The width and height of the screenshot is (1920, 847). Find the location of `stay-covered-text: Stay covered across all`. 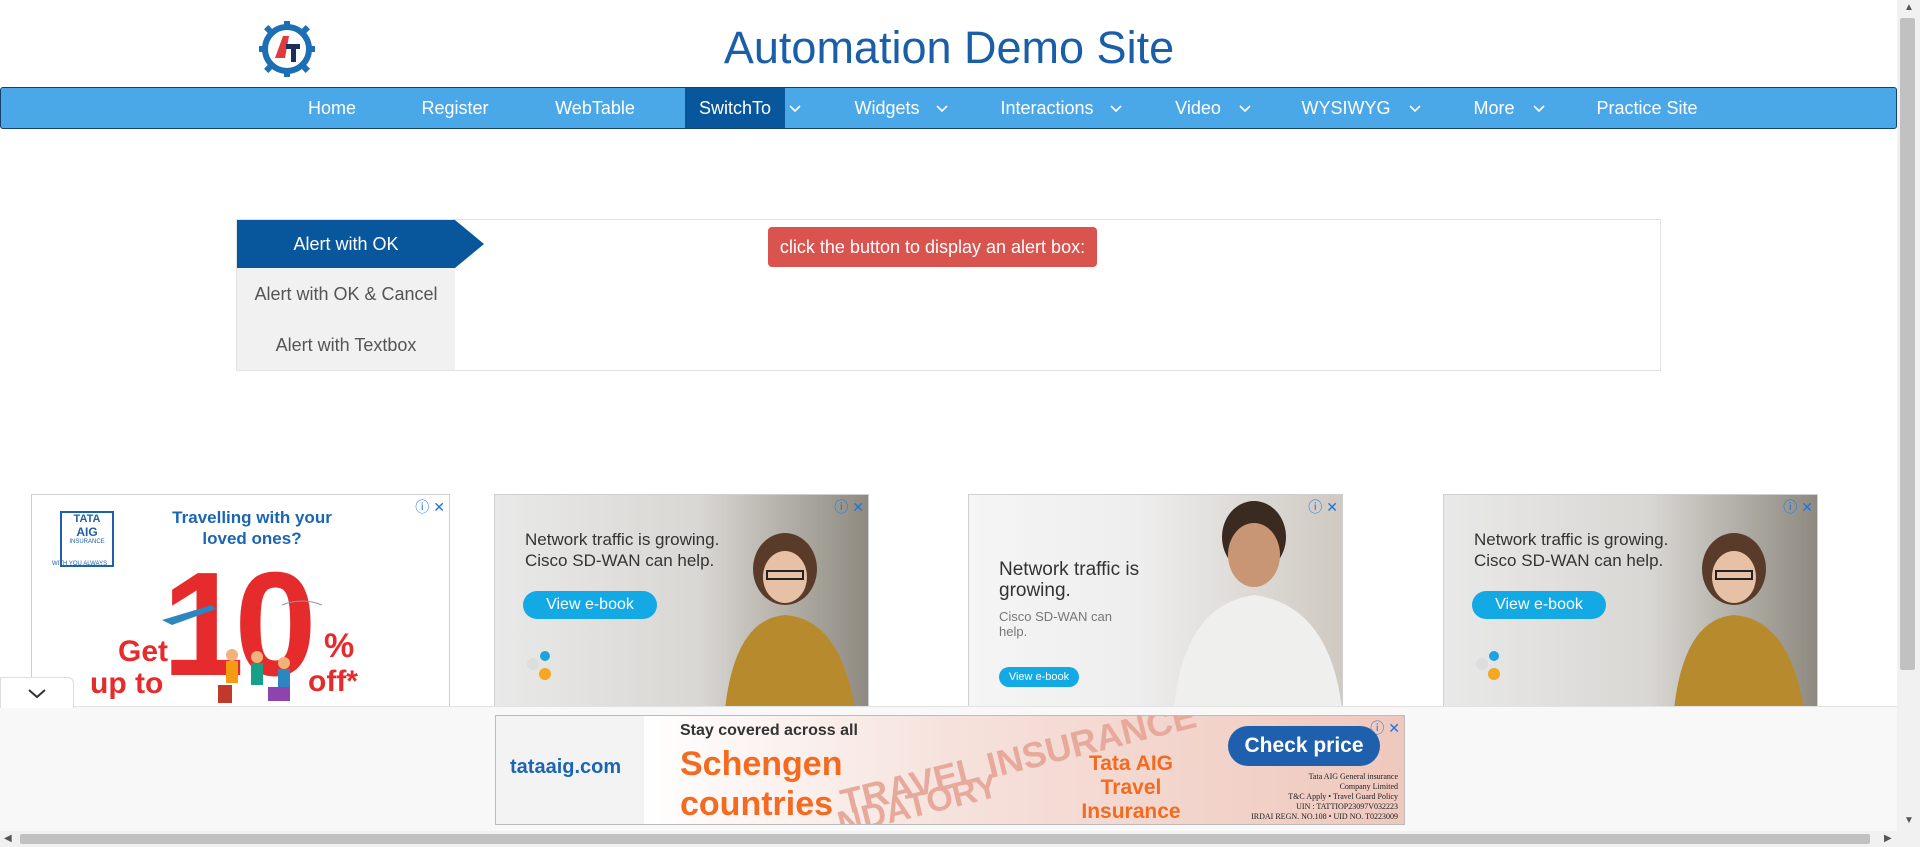

stay-covered-text: Stay covered across all is located at coordinates (769, 730).